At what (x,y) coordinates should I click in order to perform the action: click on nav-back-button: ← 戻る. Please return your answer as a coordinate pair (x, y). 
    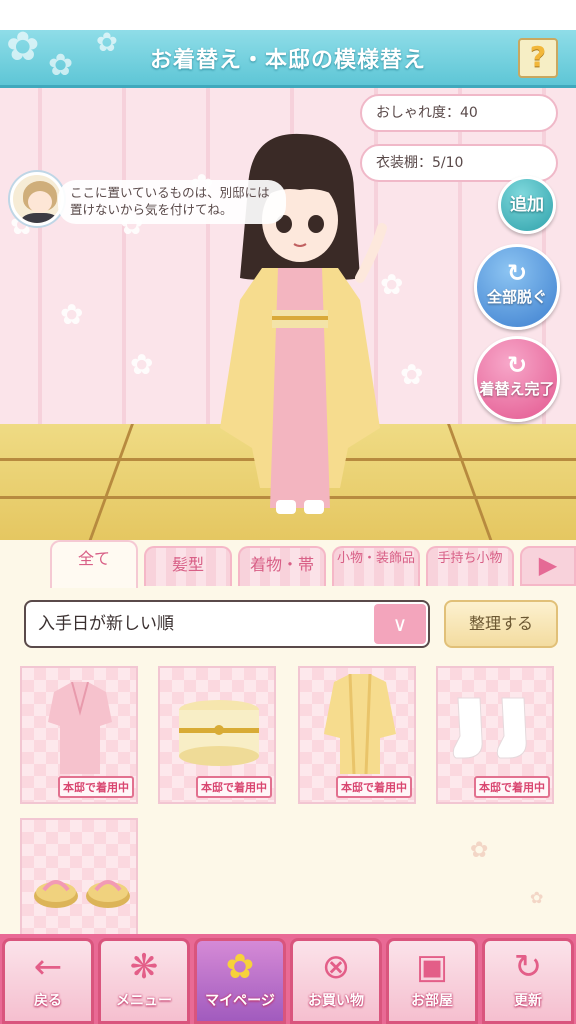
    Looking at the image, I should click on (48, 981).